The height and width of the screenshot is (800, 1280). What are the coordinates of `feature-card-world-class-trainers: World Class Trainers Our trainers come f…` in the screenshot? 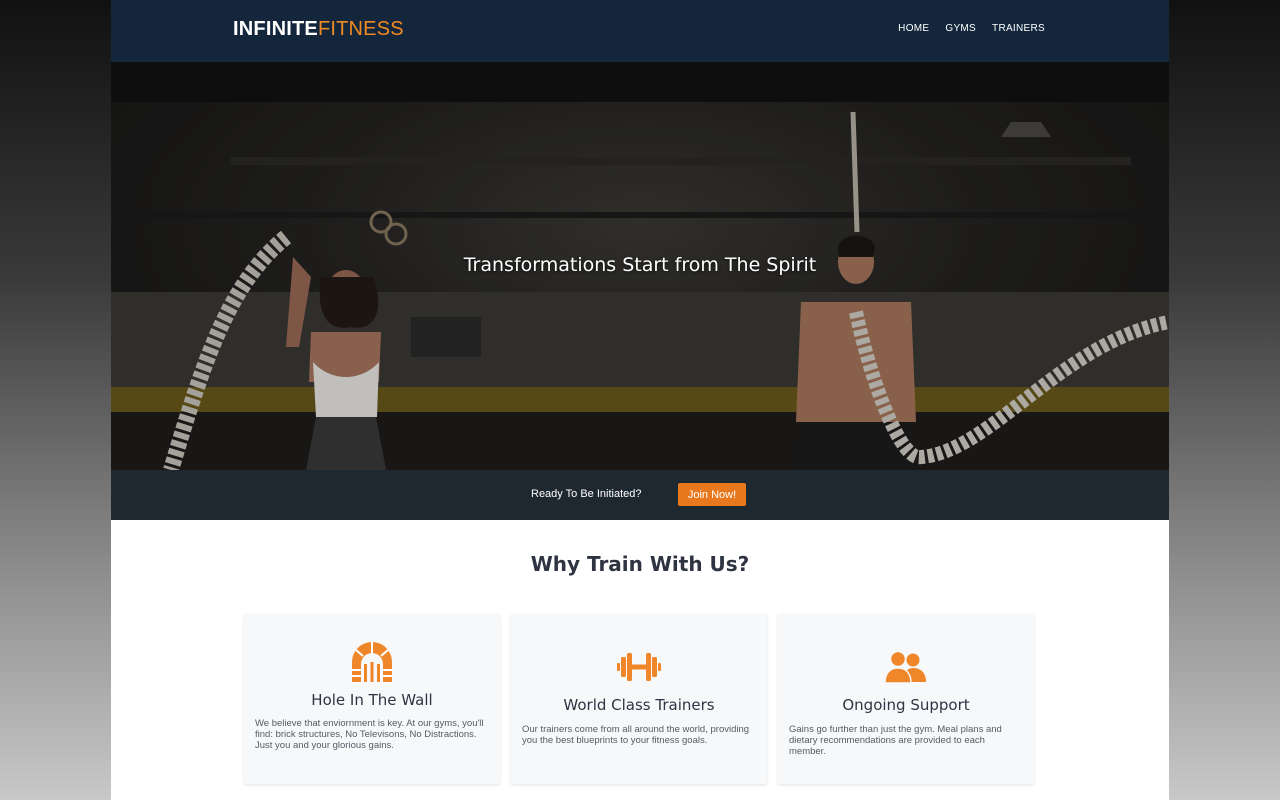 It's located at (639, 699).